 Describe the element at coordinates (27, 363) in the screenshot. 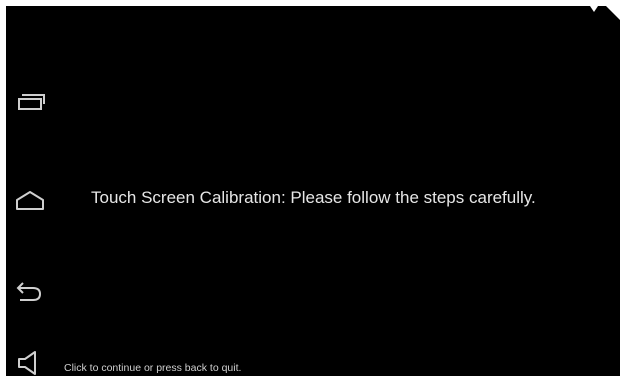

I see `volume-icon` at that location.